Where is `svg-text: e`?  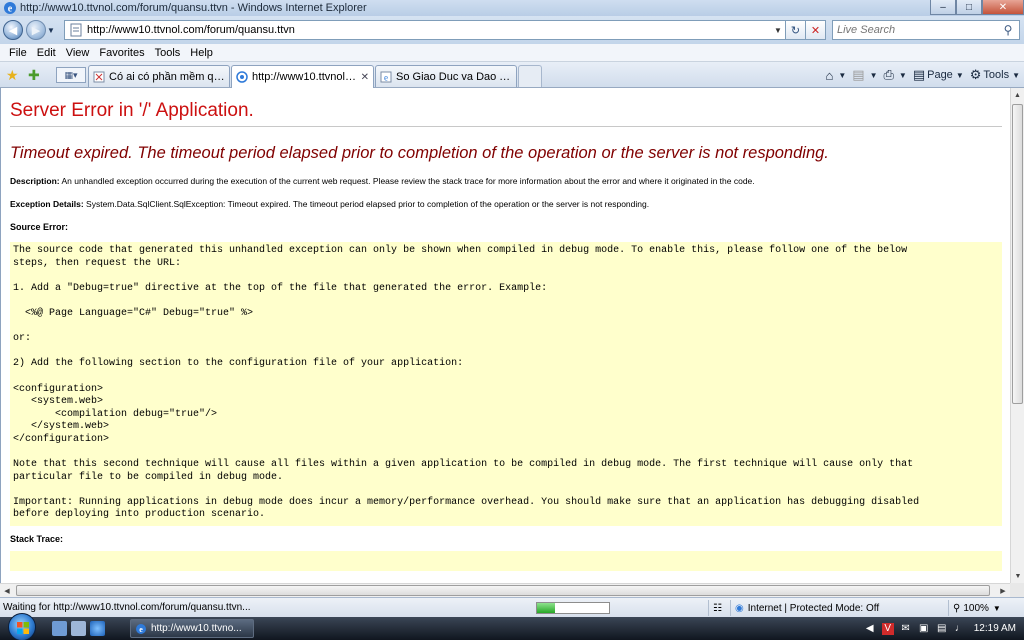 svg-text: e is located at coordinates (386, 77).